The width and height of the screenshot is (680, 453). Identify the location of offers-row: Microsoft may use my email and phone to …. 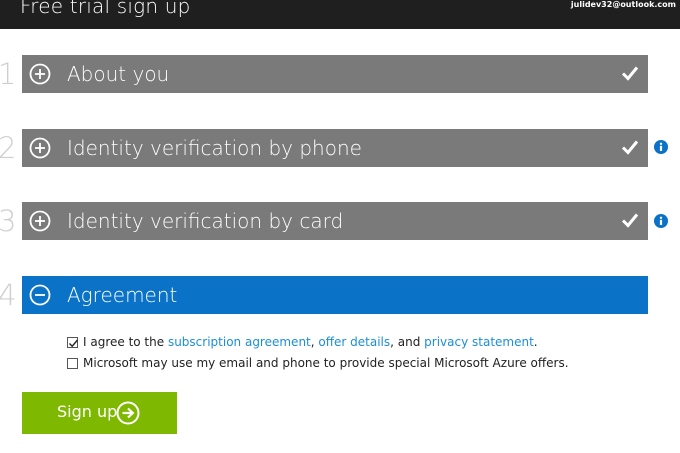
(318, 363).